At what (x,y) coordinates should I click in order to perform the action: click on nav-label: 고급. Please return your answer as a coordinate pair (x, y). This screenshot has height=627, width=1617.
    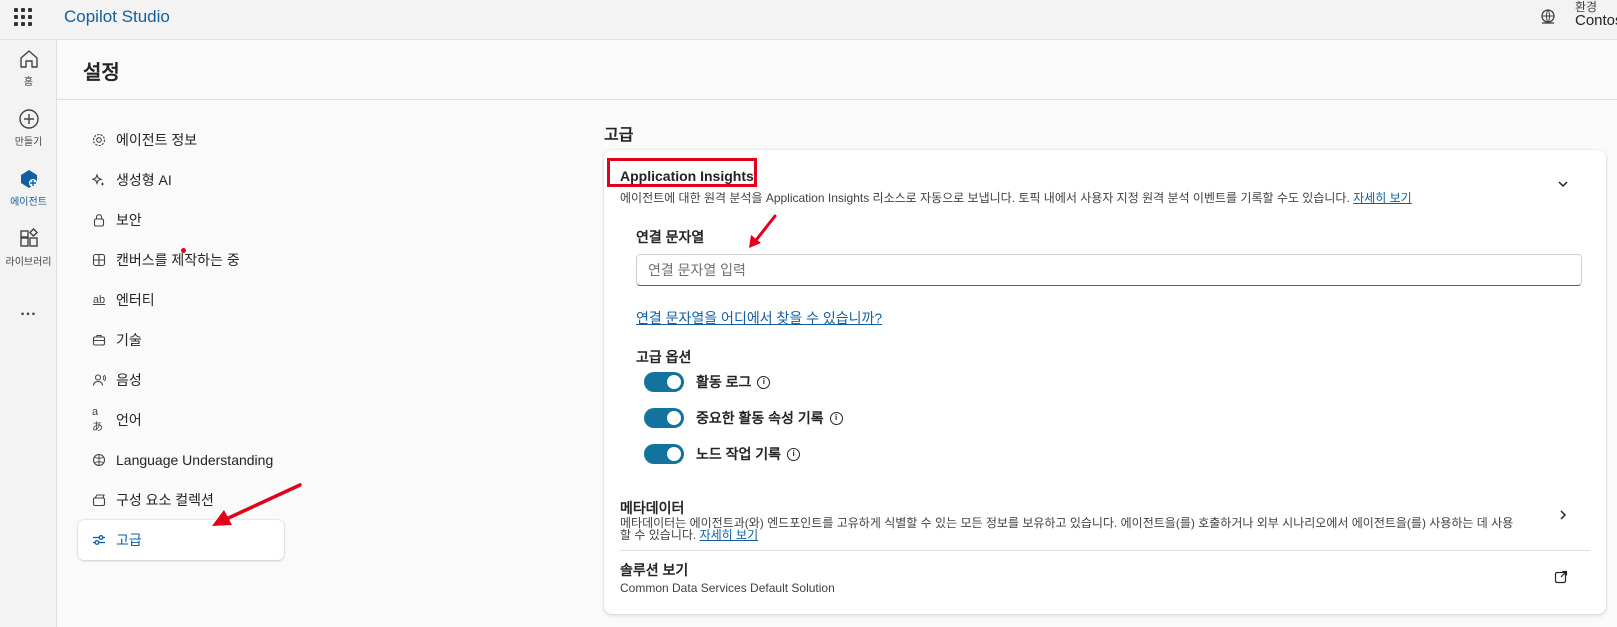
    Looking at the image, I should click on (129, 540).